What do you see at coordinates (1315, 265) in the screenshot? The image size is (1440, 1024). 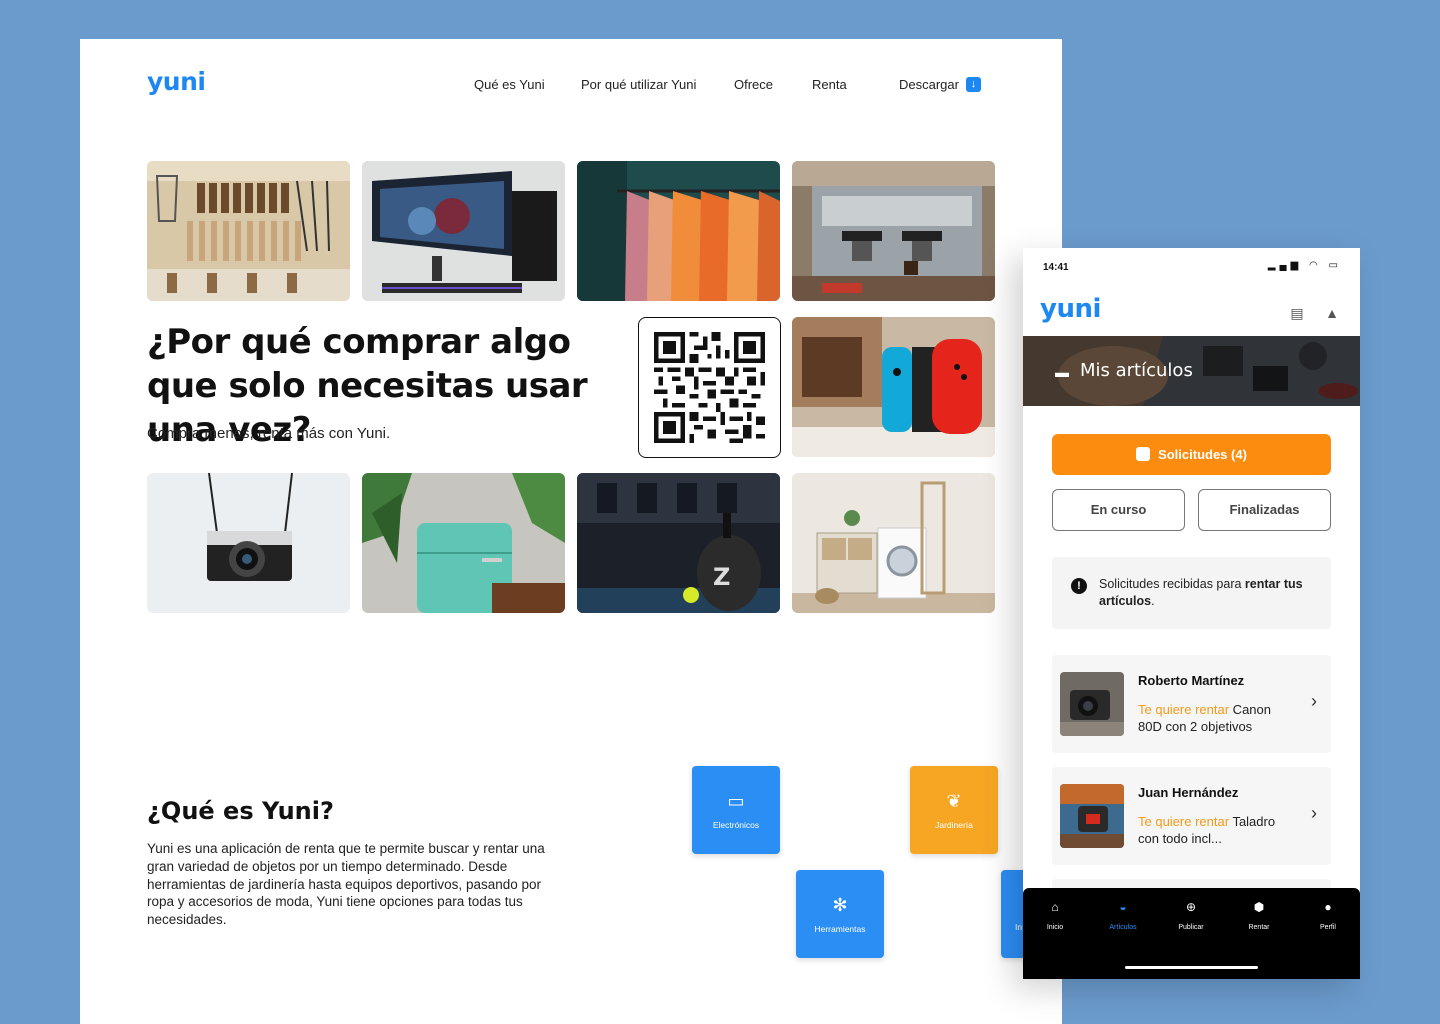 I see `wifi-icon: ◠` at bounding box center [1315, 265].